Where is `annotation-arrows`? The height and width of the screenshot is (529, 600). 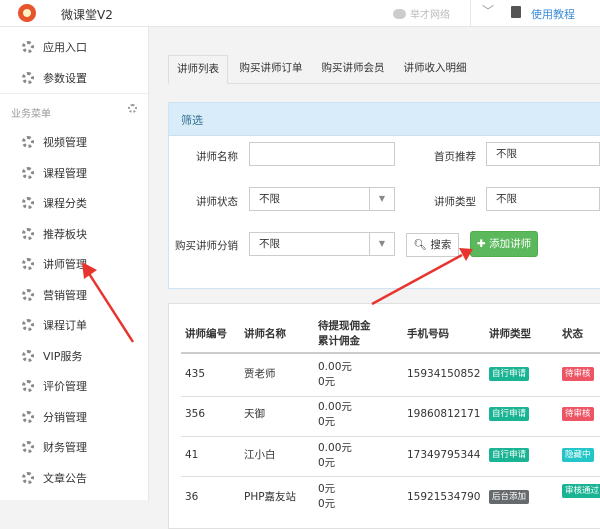 annotation-arrows is located at coordinates (277, 295).